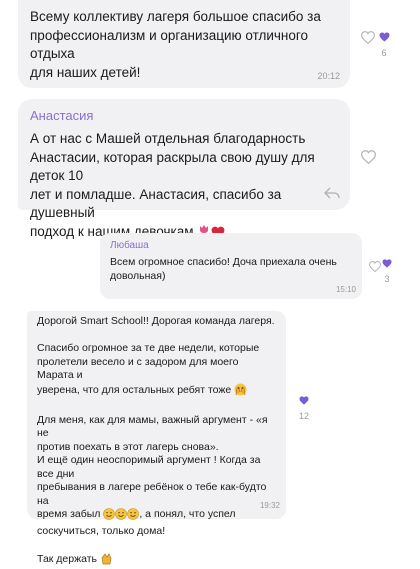  I want to click on clap-emoji, so click(106, 560).